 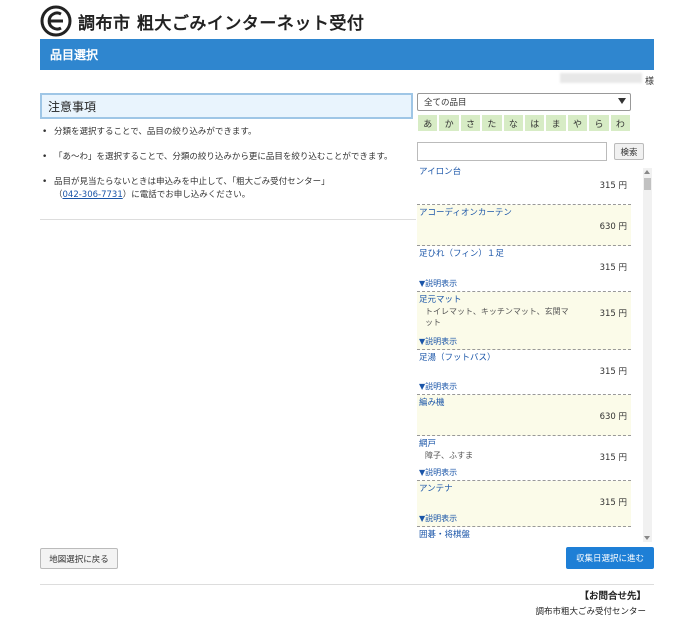 What do you see at coordinates (524, 184) in the screenshot?
I see `list-item: アイロン台 315 円` at bounding box center [524, 184].